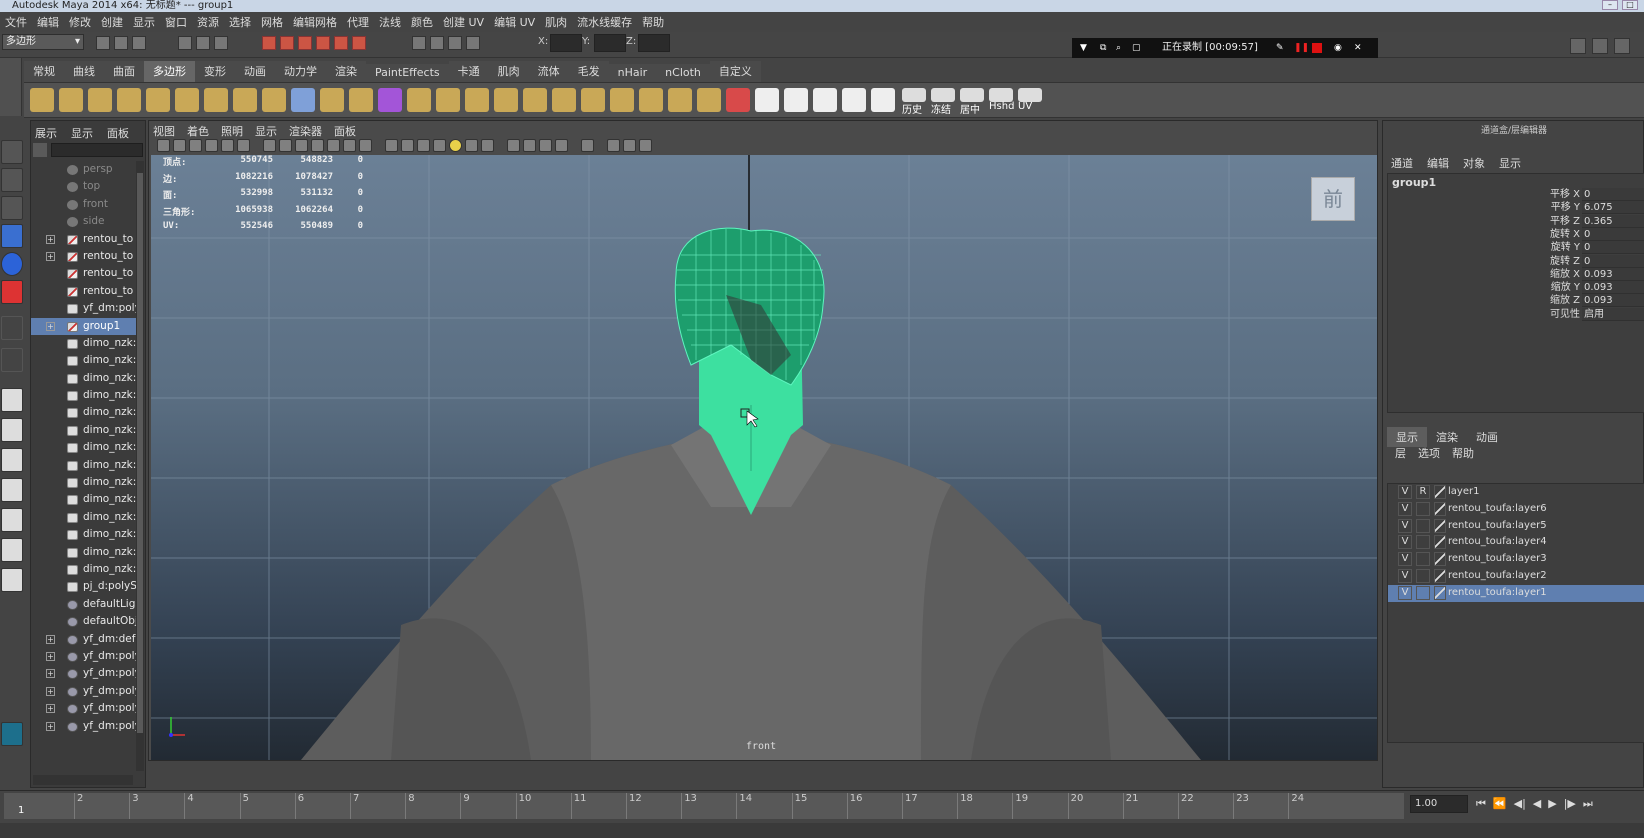 The width and height of the screenshot is (1644, 838). Describe the element at coordinates (12, 550) in the screenshot. I see `outliner-layout-icon` at that location.